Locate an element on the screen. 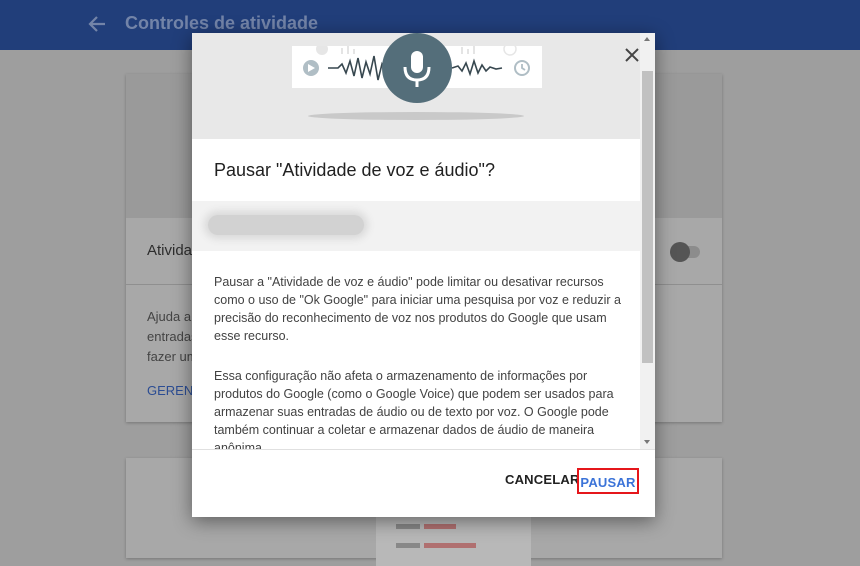  dialog-scrollbar is located at coordinates (647, 241).